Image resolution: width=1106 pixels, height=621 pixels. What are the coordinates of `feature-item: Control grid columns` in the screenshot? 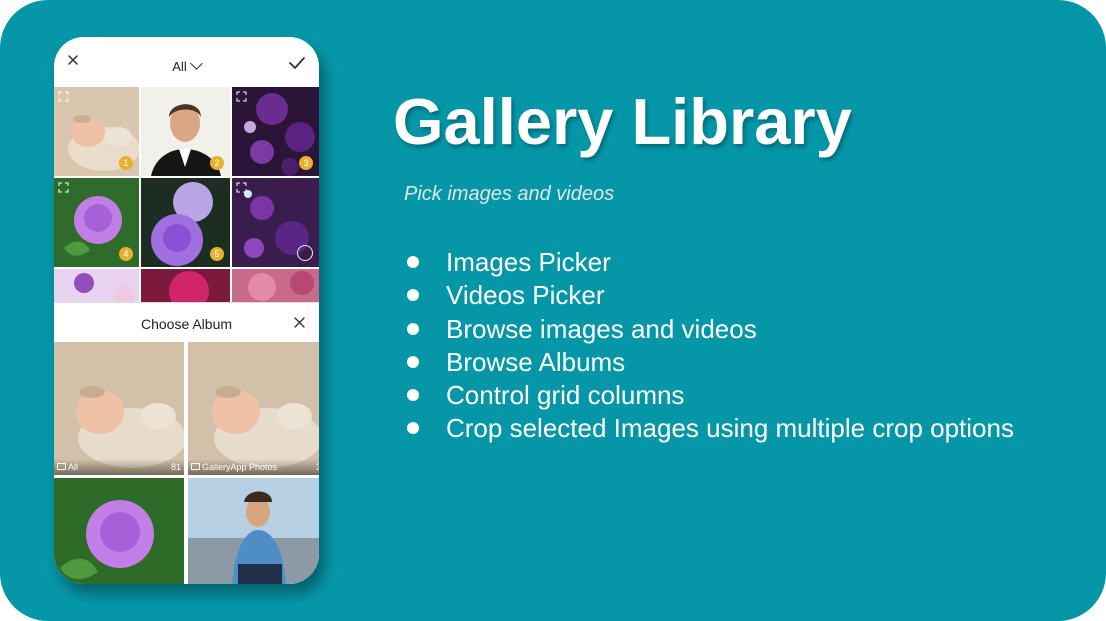 It's located at (709, 395).